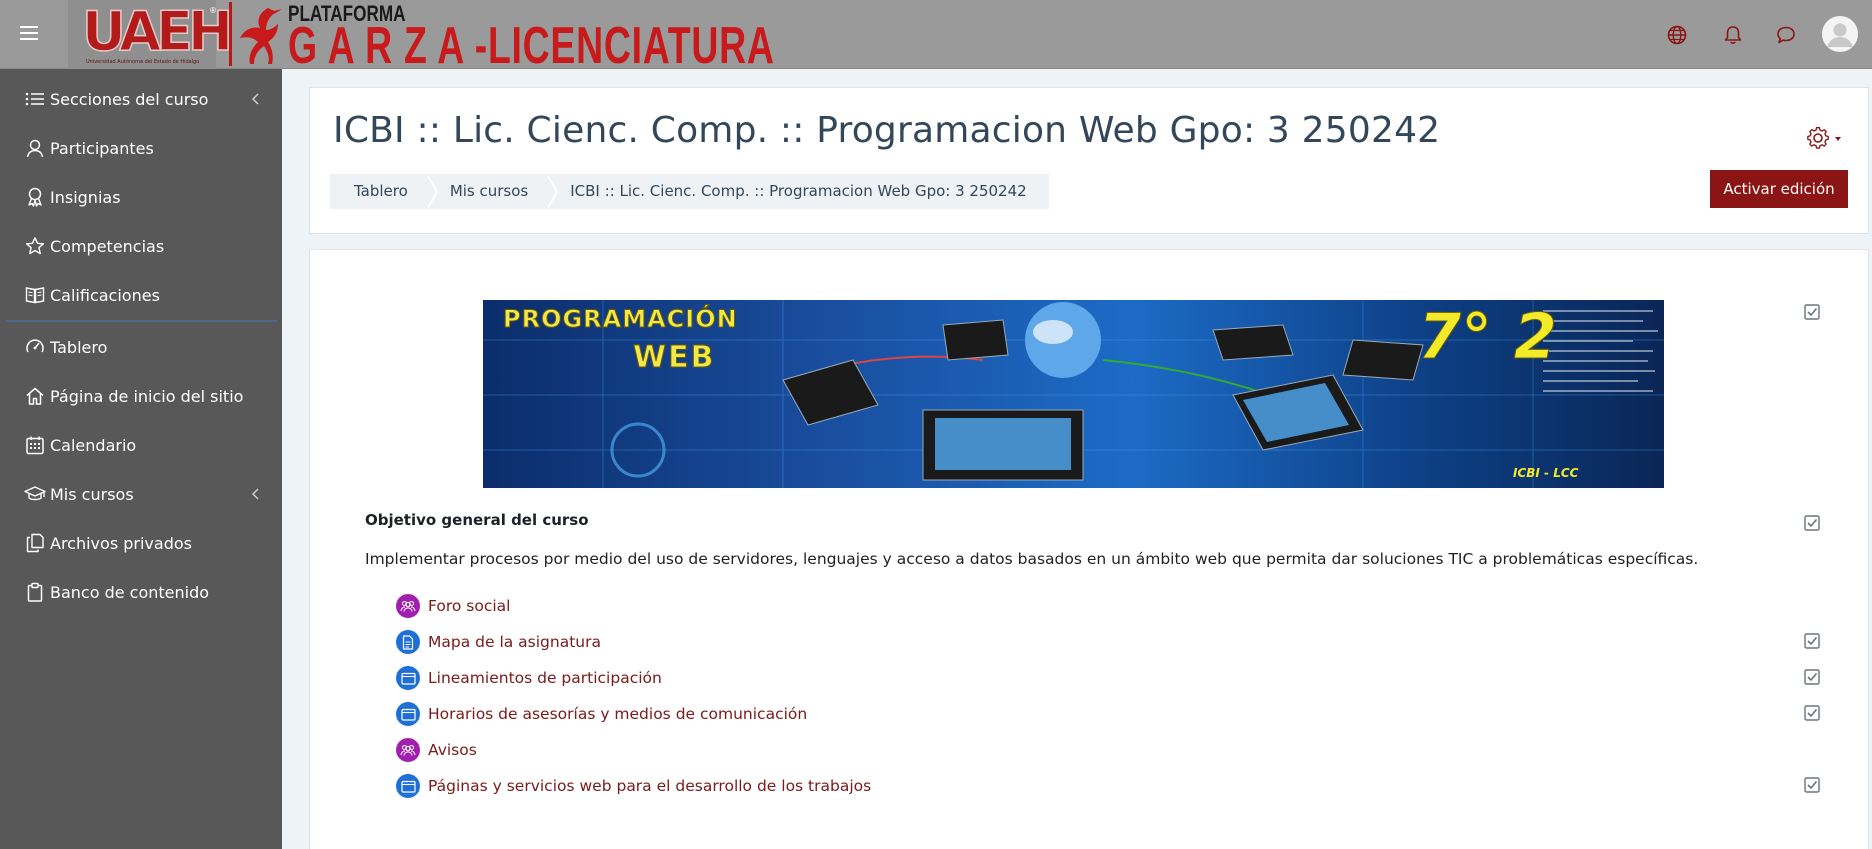 Image resolution: width=1872 pixels, height=849 pixels. What do you see at coordinates (384, 191) in the screenshot?
I see `breadcrumb-item-dashboard: Tablero` at bounding box center [384, 191].